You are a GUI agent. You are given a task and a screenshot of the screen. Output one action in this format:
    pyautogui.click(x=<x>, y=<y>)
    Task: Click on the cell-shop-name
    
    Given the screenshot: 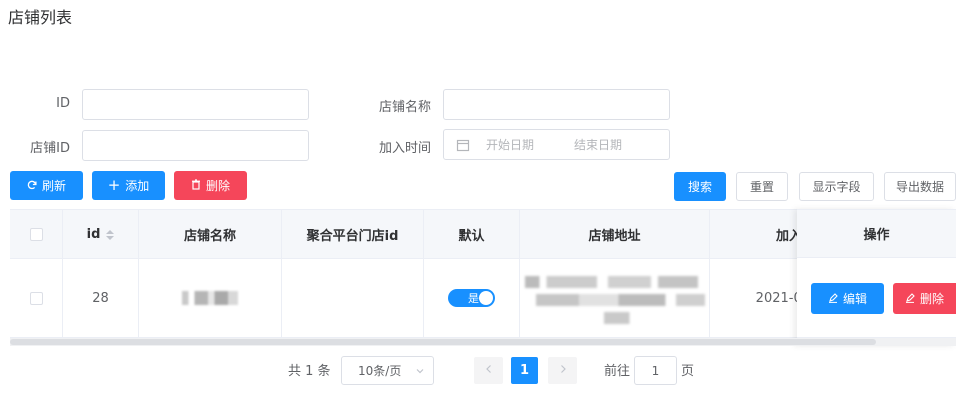 What is the action you would take?
    pyautogui.click(x=210, y=298)
    